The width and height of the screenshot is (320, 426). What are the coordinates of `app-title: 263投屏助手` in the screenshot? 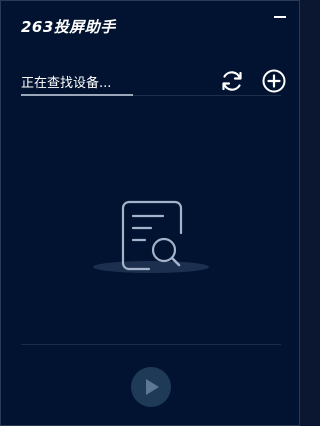 It's located at (68, 27).